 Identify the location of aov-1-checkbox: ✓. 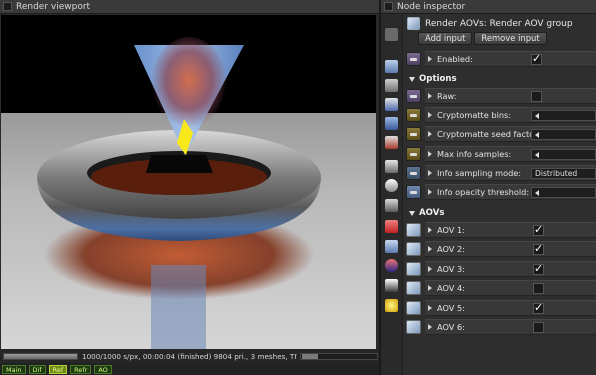
(538, 229).